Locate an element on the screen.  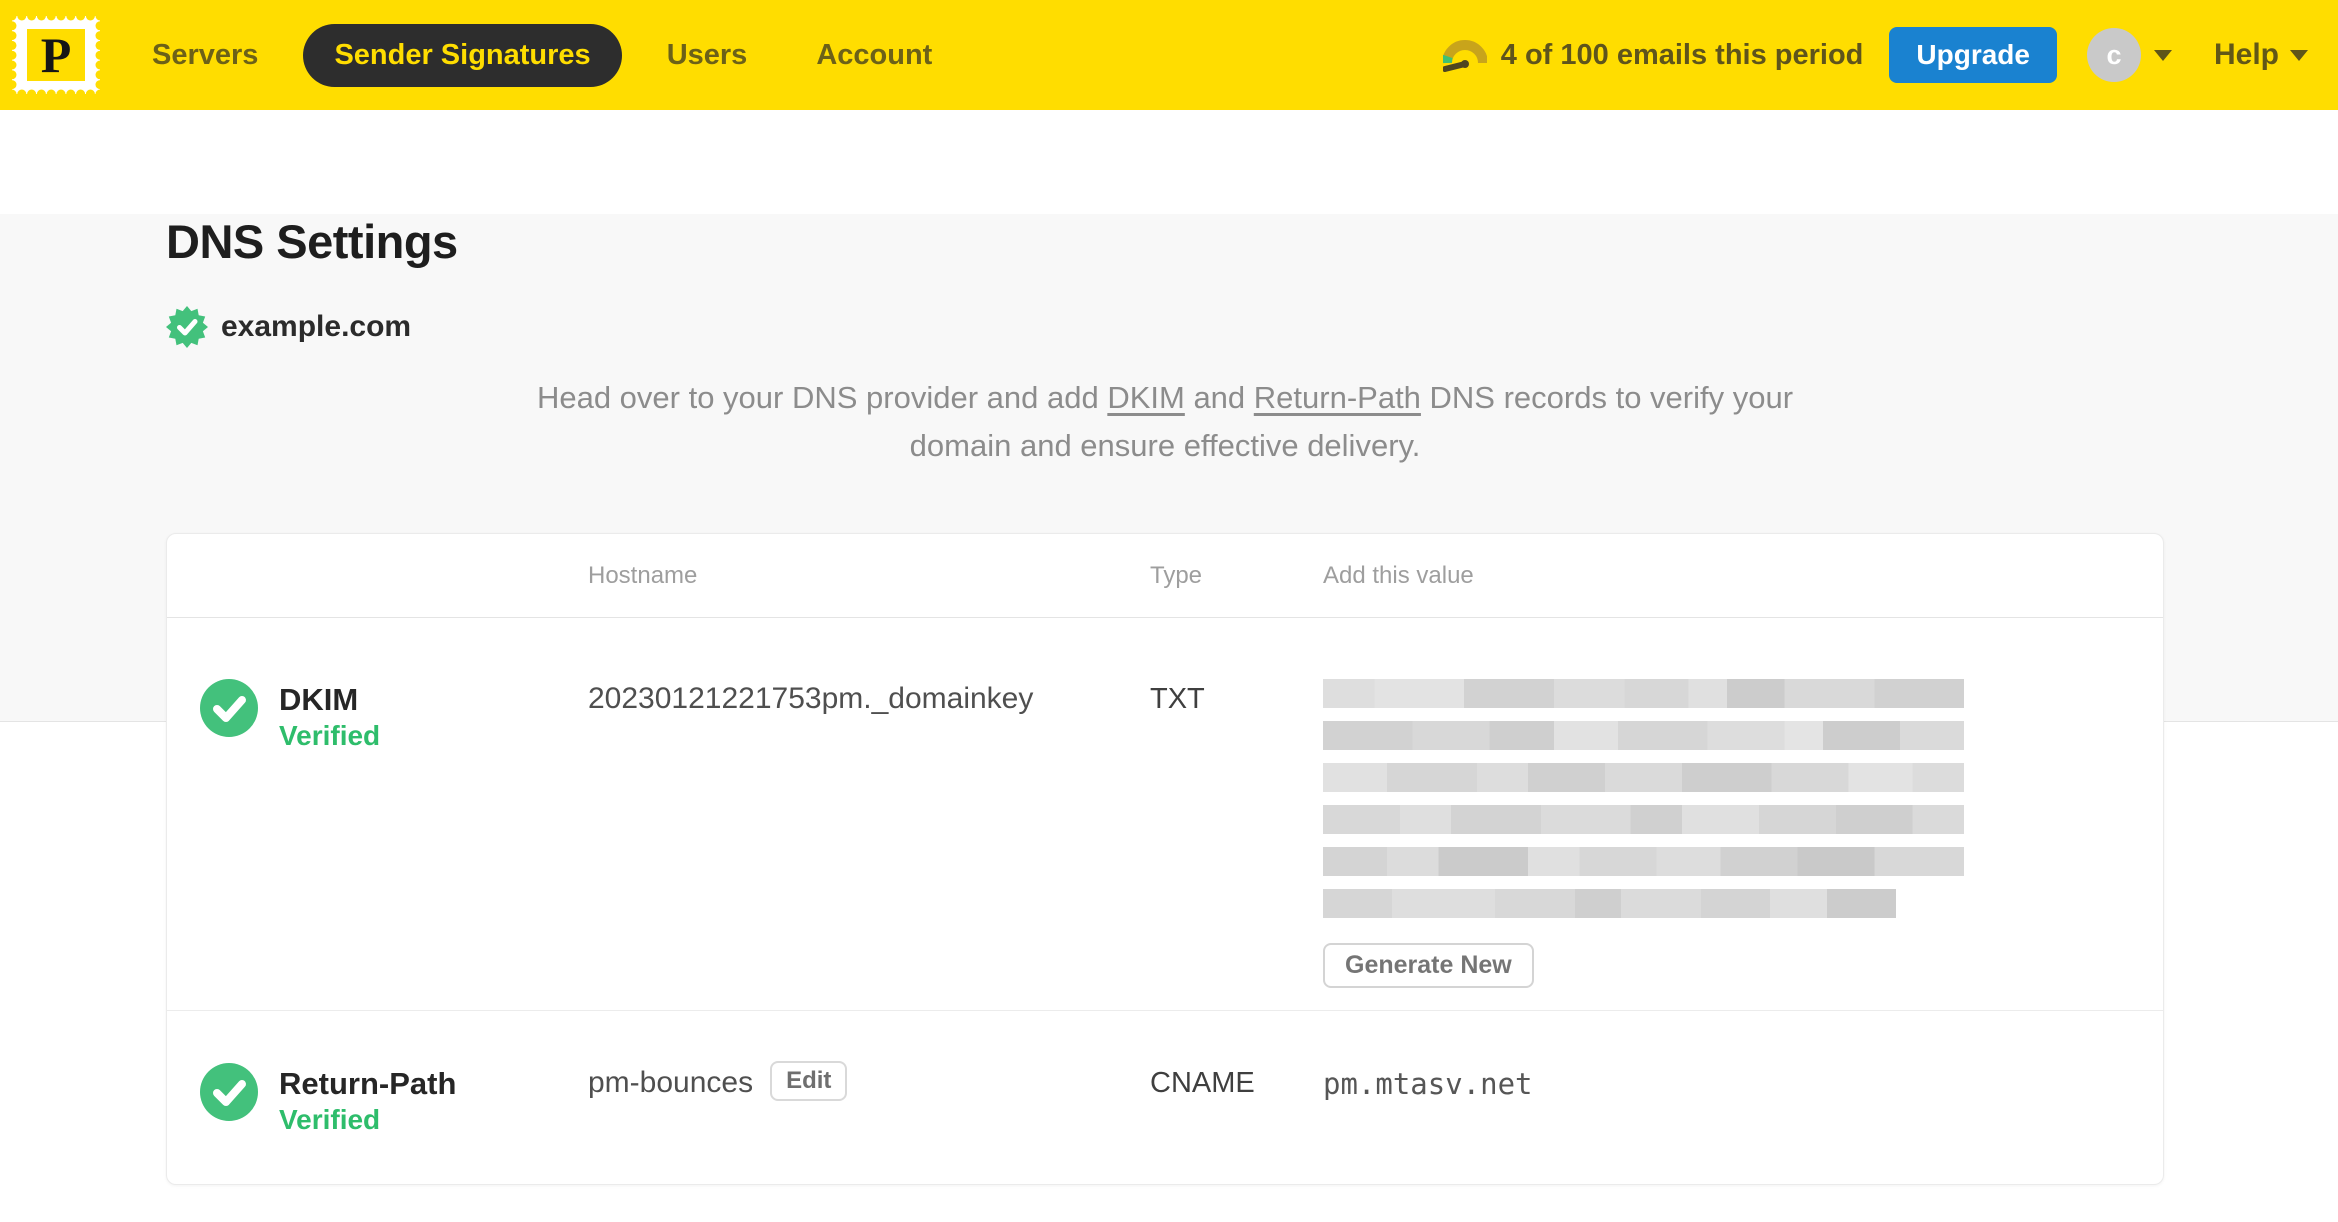
nav-item-account: Account is located at coordinates (874, 55).